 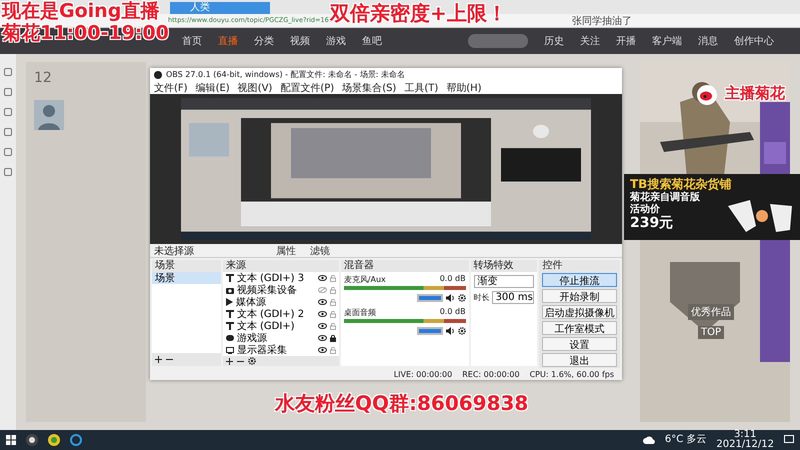 What do you see at coordinates (745, 445) in the screenshot?
I see `clock-date: 2021/12/12` at bounding box center [745, 445].